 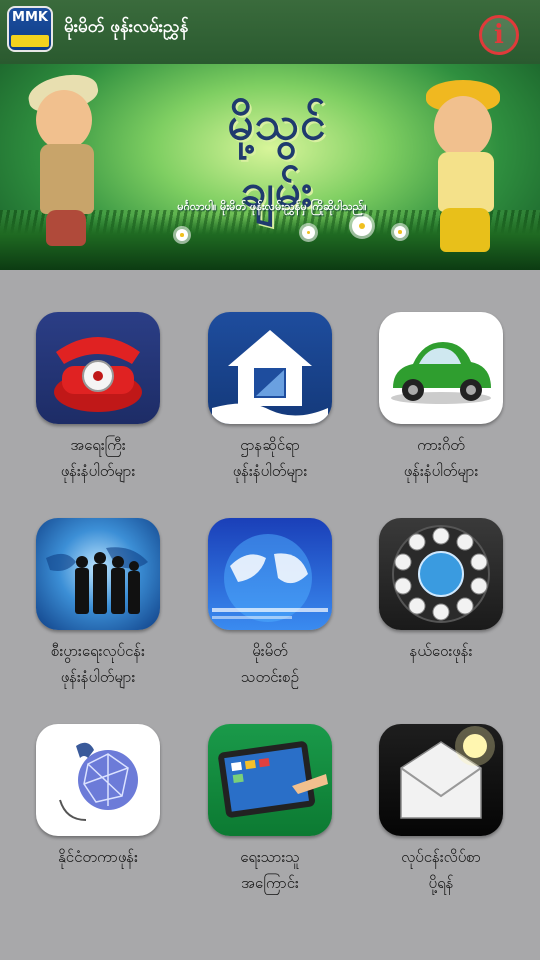 What do you see at coordinates (30, 17) in the screenshot?
I see `logo-text: MMK` at bounding box center [30, 17].